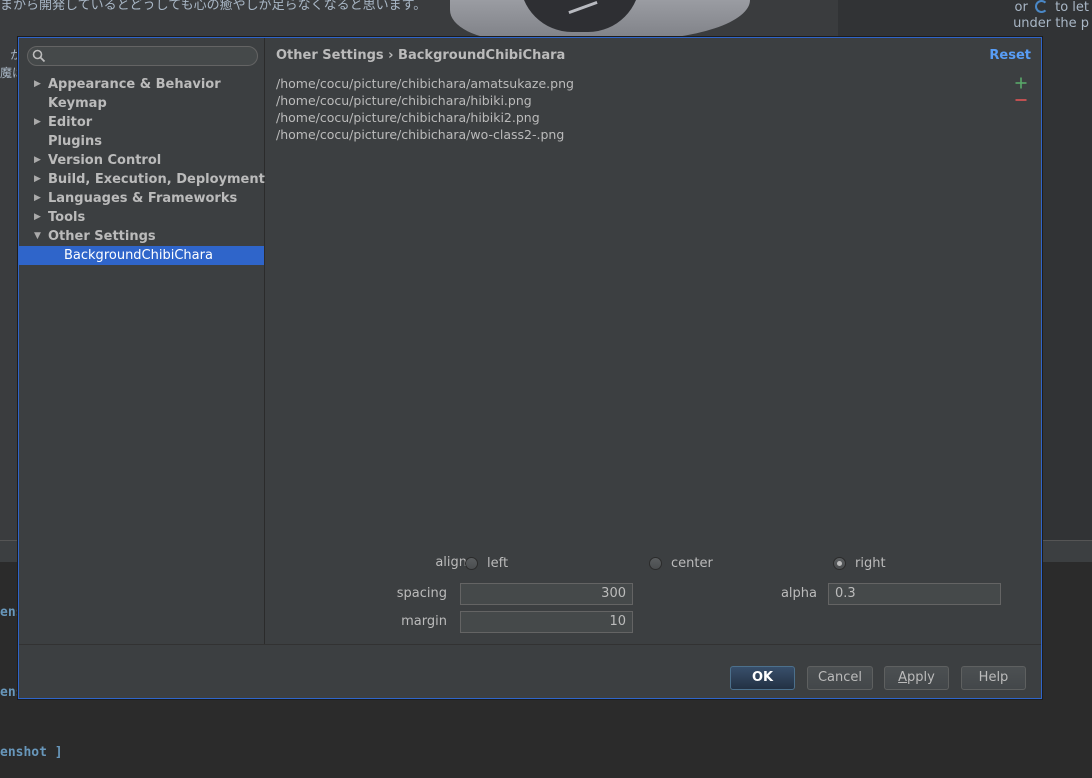 The width and height of the screenshot is (1092, 778). What do you see at coordinates (626, 100) in the screenshot?
I see `list-item: /home/cocu/picture/chibichara/hibiki.png` at bounding box center [626, 100].